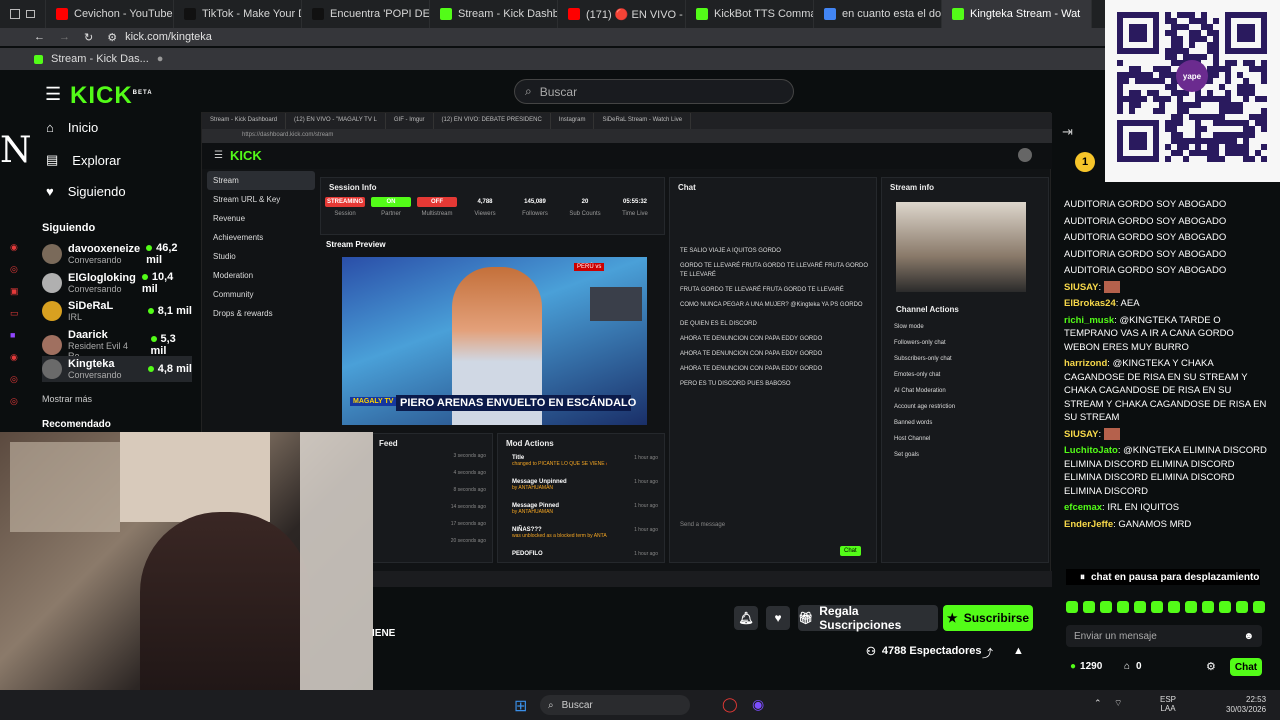  Describe the element at coordinates (758, 704) in the screenshot. I see `discord-icon: ◉` at that location.